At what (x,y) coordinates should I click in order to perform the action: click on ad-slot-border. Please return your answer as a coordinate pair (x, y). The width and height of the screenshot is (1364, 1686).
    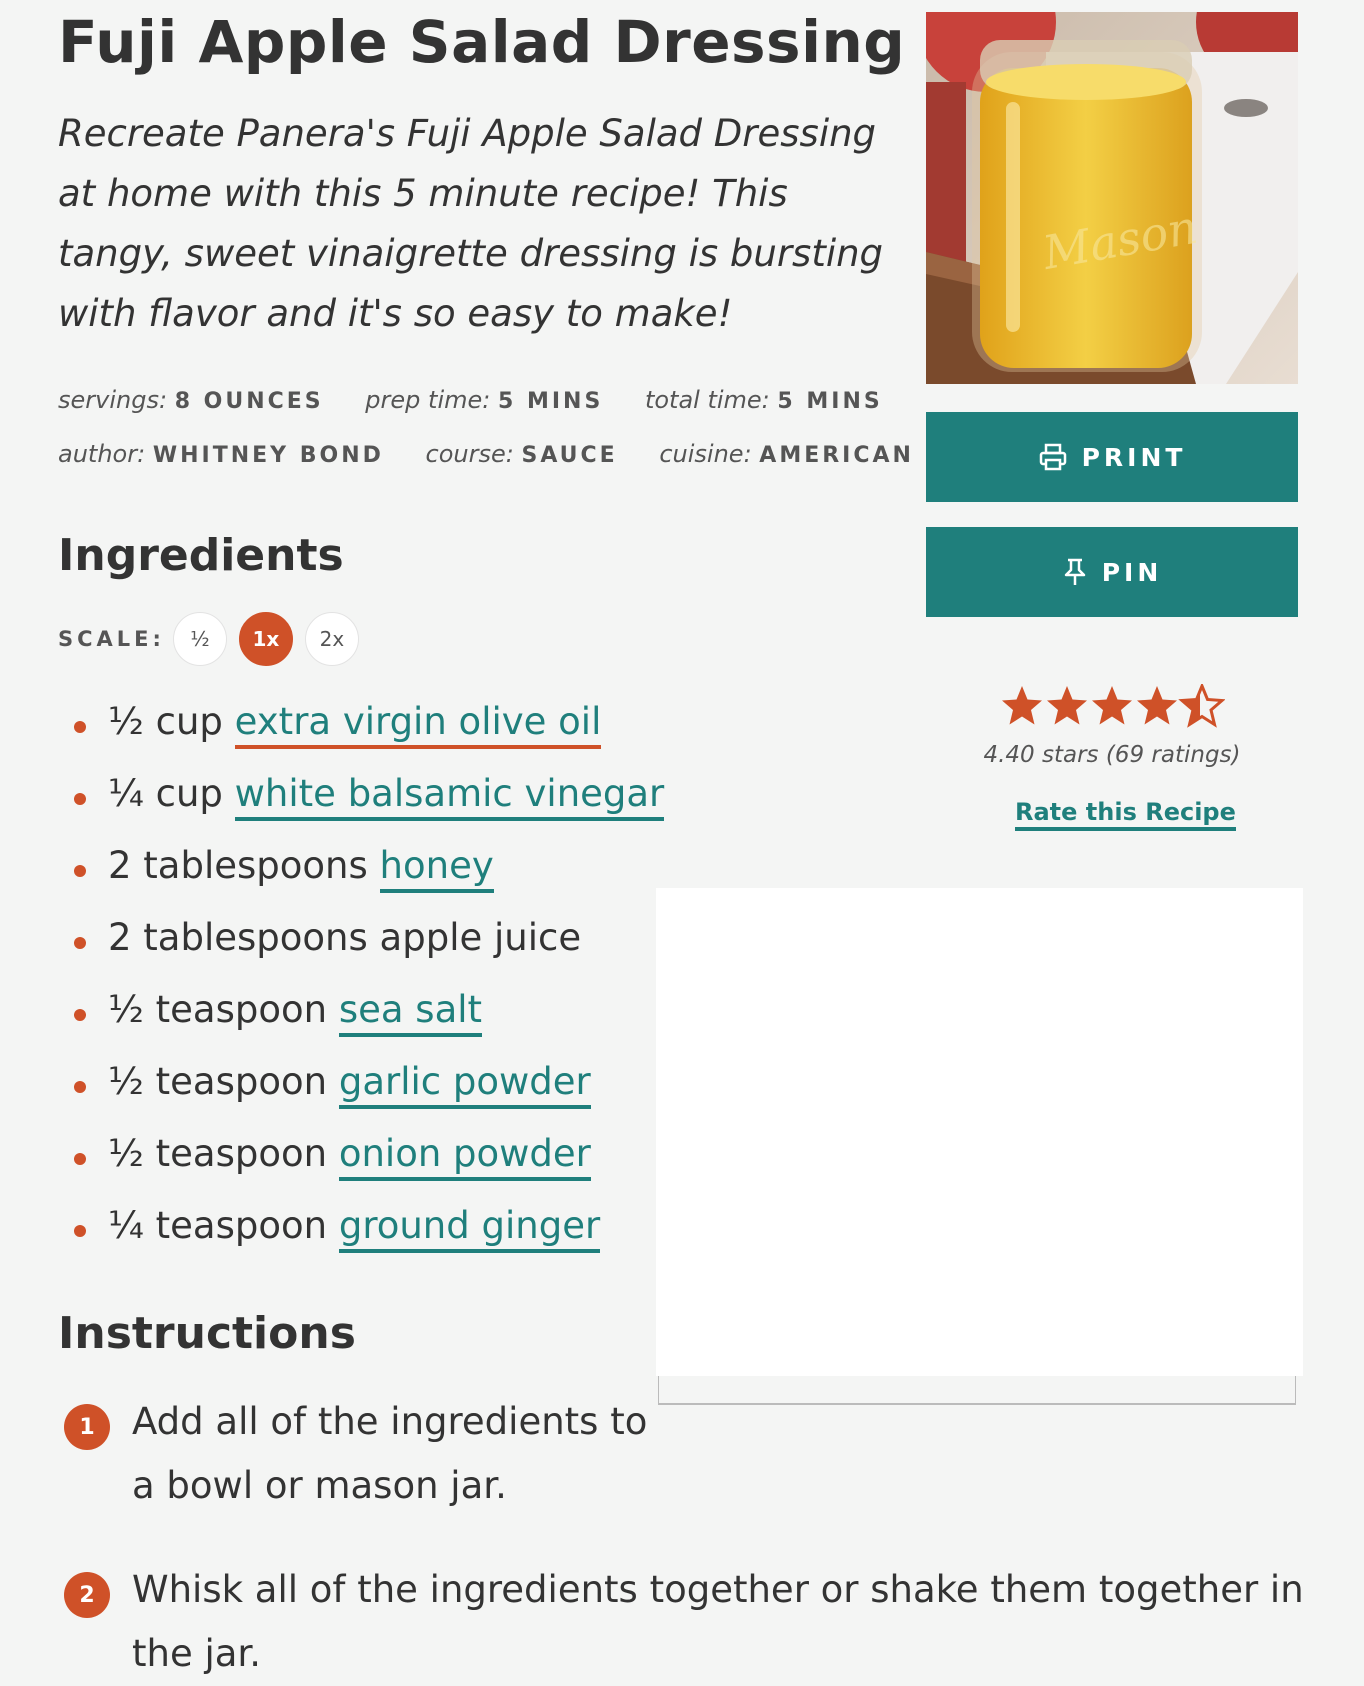
    Looking at the image, I should click on (977, 1390).